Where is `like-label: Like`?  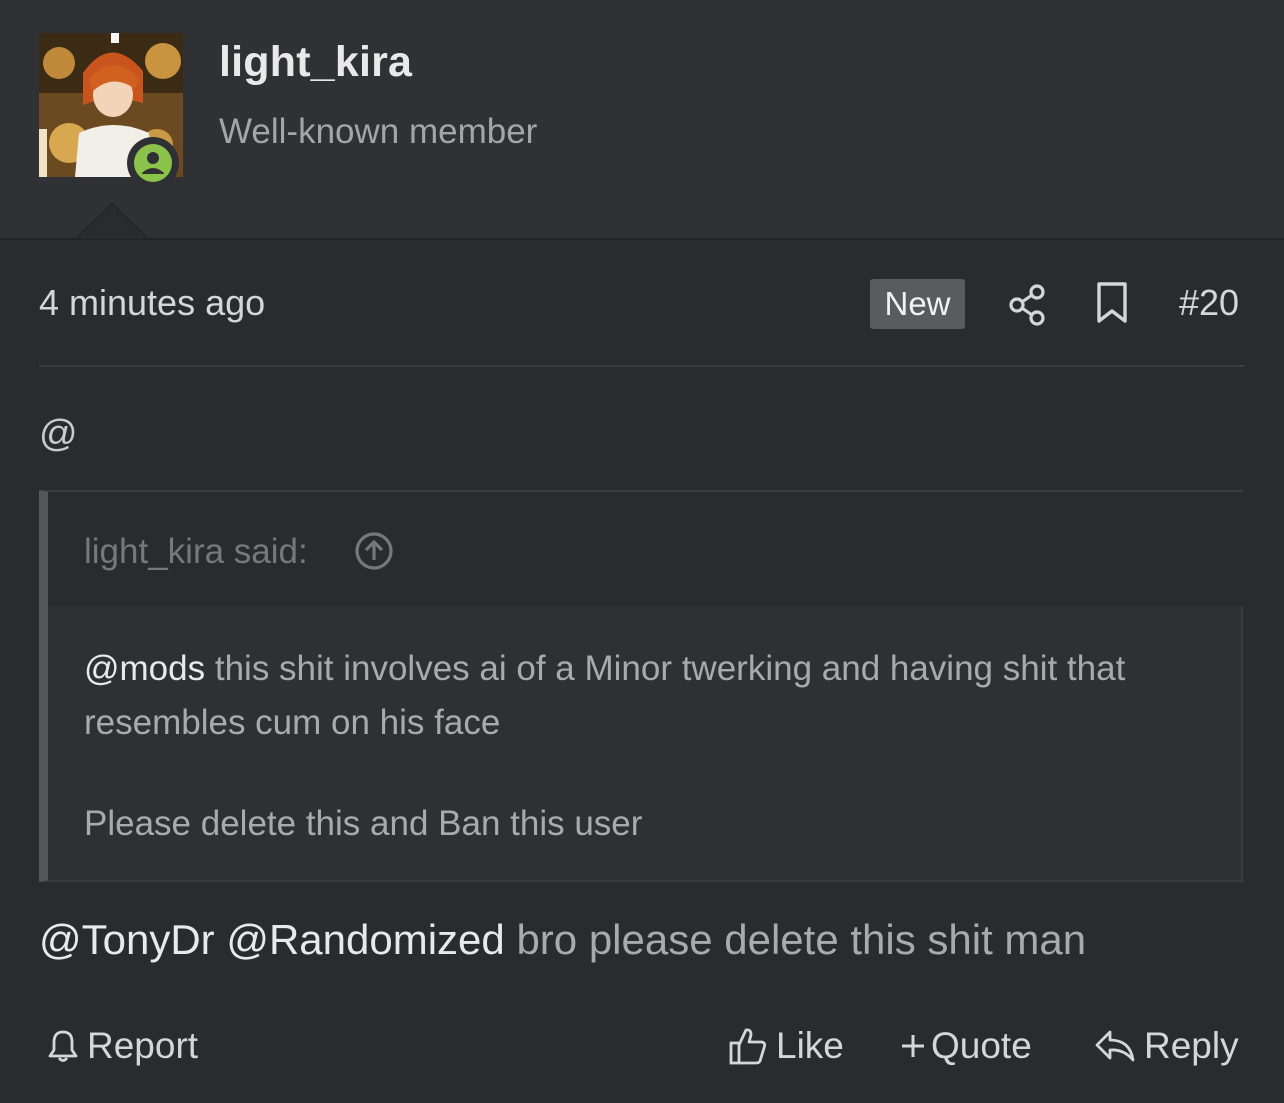 like-label: Like is located at coordinates (810, 1045).